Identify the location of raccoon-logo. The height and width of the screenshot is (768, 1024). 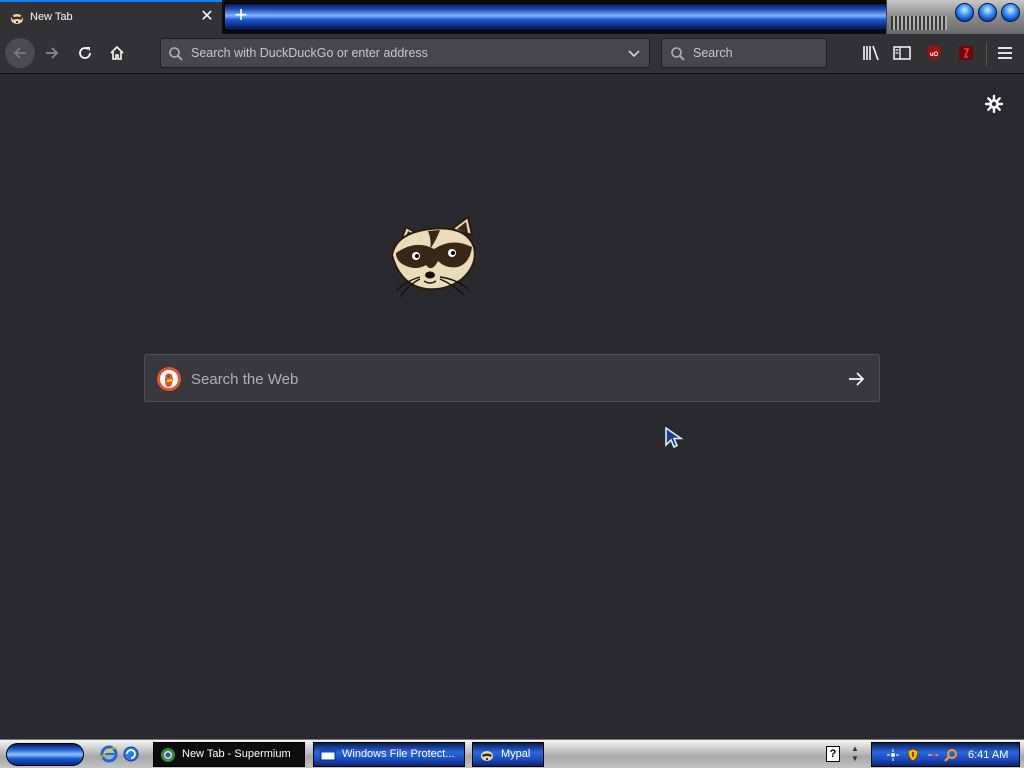
(433, 256).